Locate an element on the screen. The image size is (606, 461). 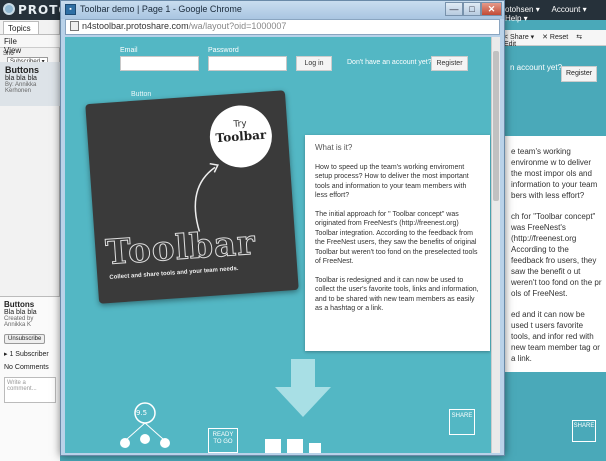
bg-menu-bar: File View is located at coordinates (30, 44).